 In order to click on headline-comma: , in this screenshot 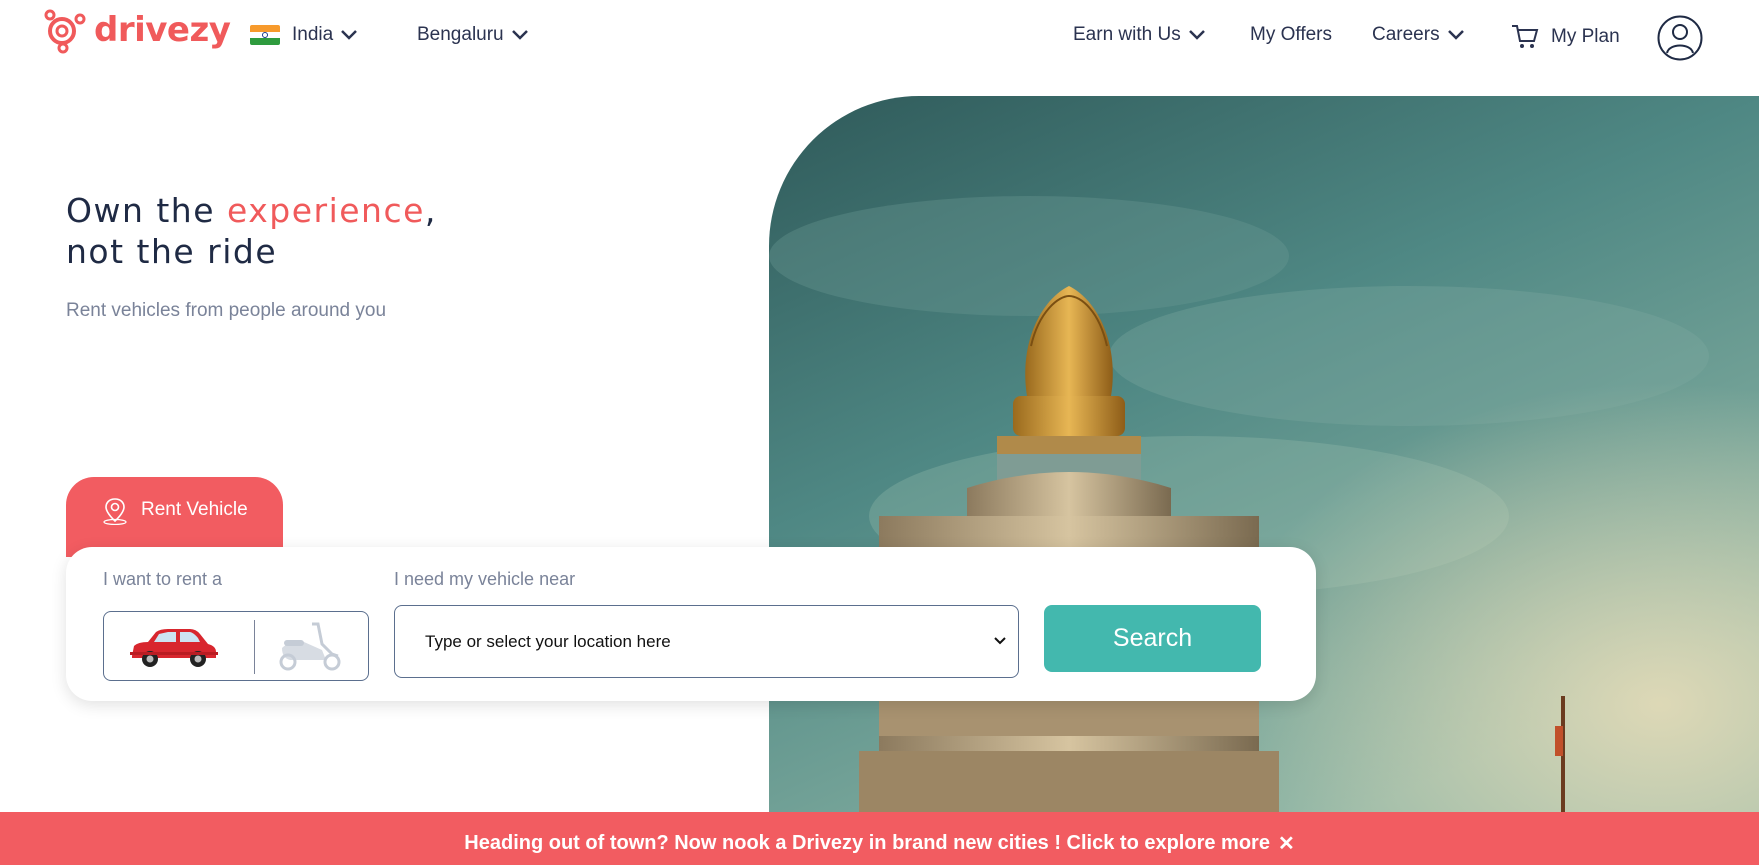, I will do `click(430, 210)`.